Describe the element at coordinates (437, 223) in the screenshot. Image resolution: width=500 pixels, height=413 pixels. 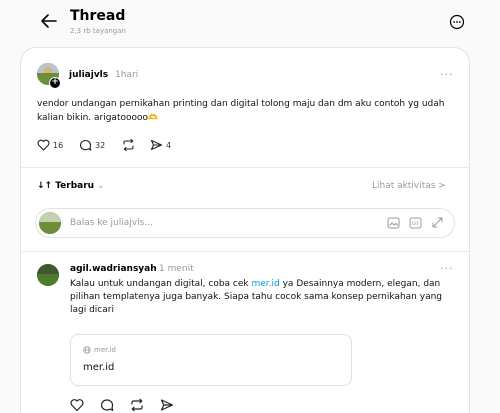
I see `expand-icon` at that location.